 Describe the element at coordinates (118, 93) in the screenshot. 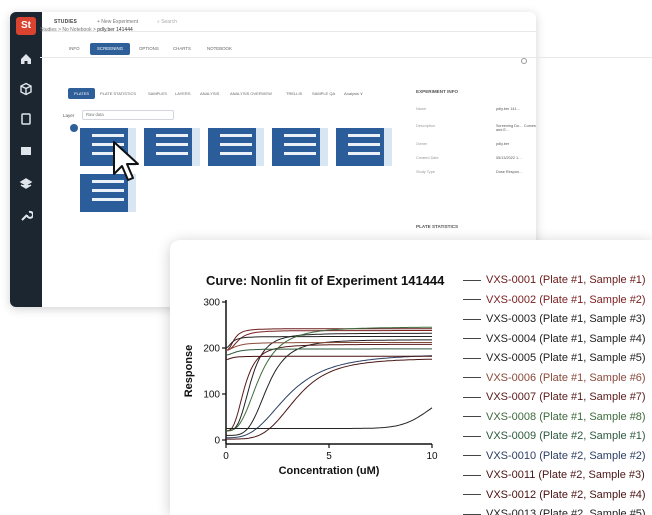

I see `ptab-plate-statistics: PLATE STATISTICS` at that location.